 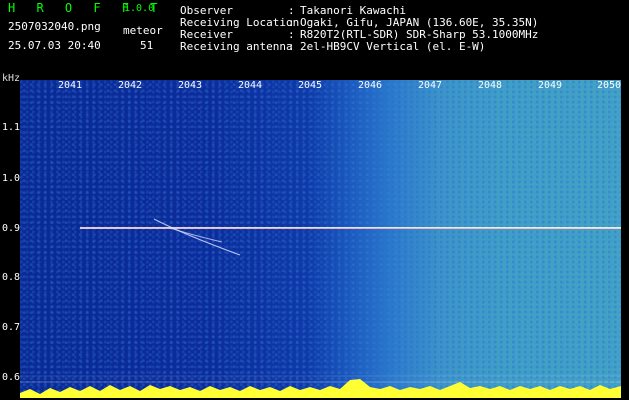 I want to click on x-tick-label: 2050, so click(x=609, y=85).